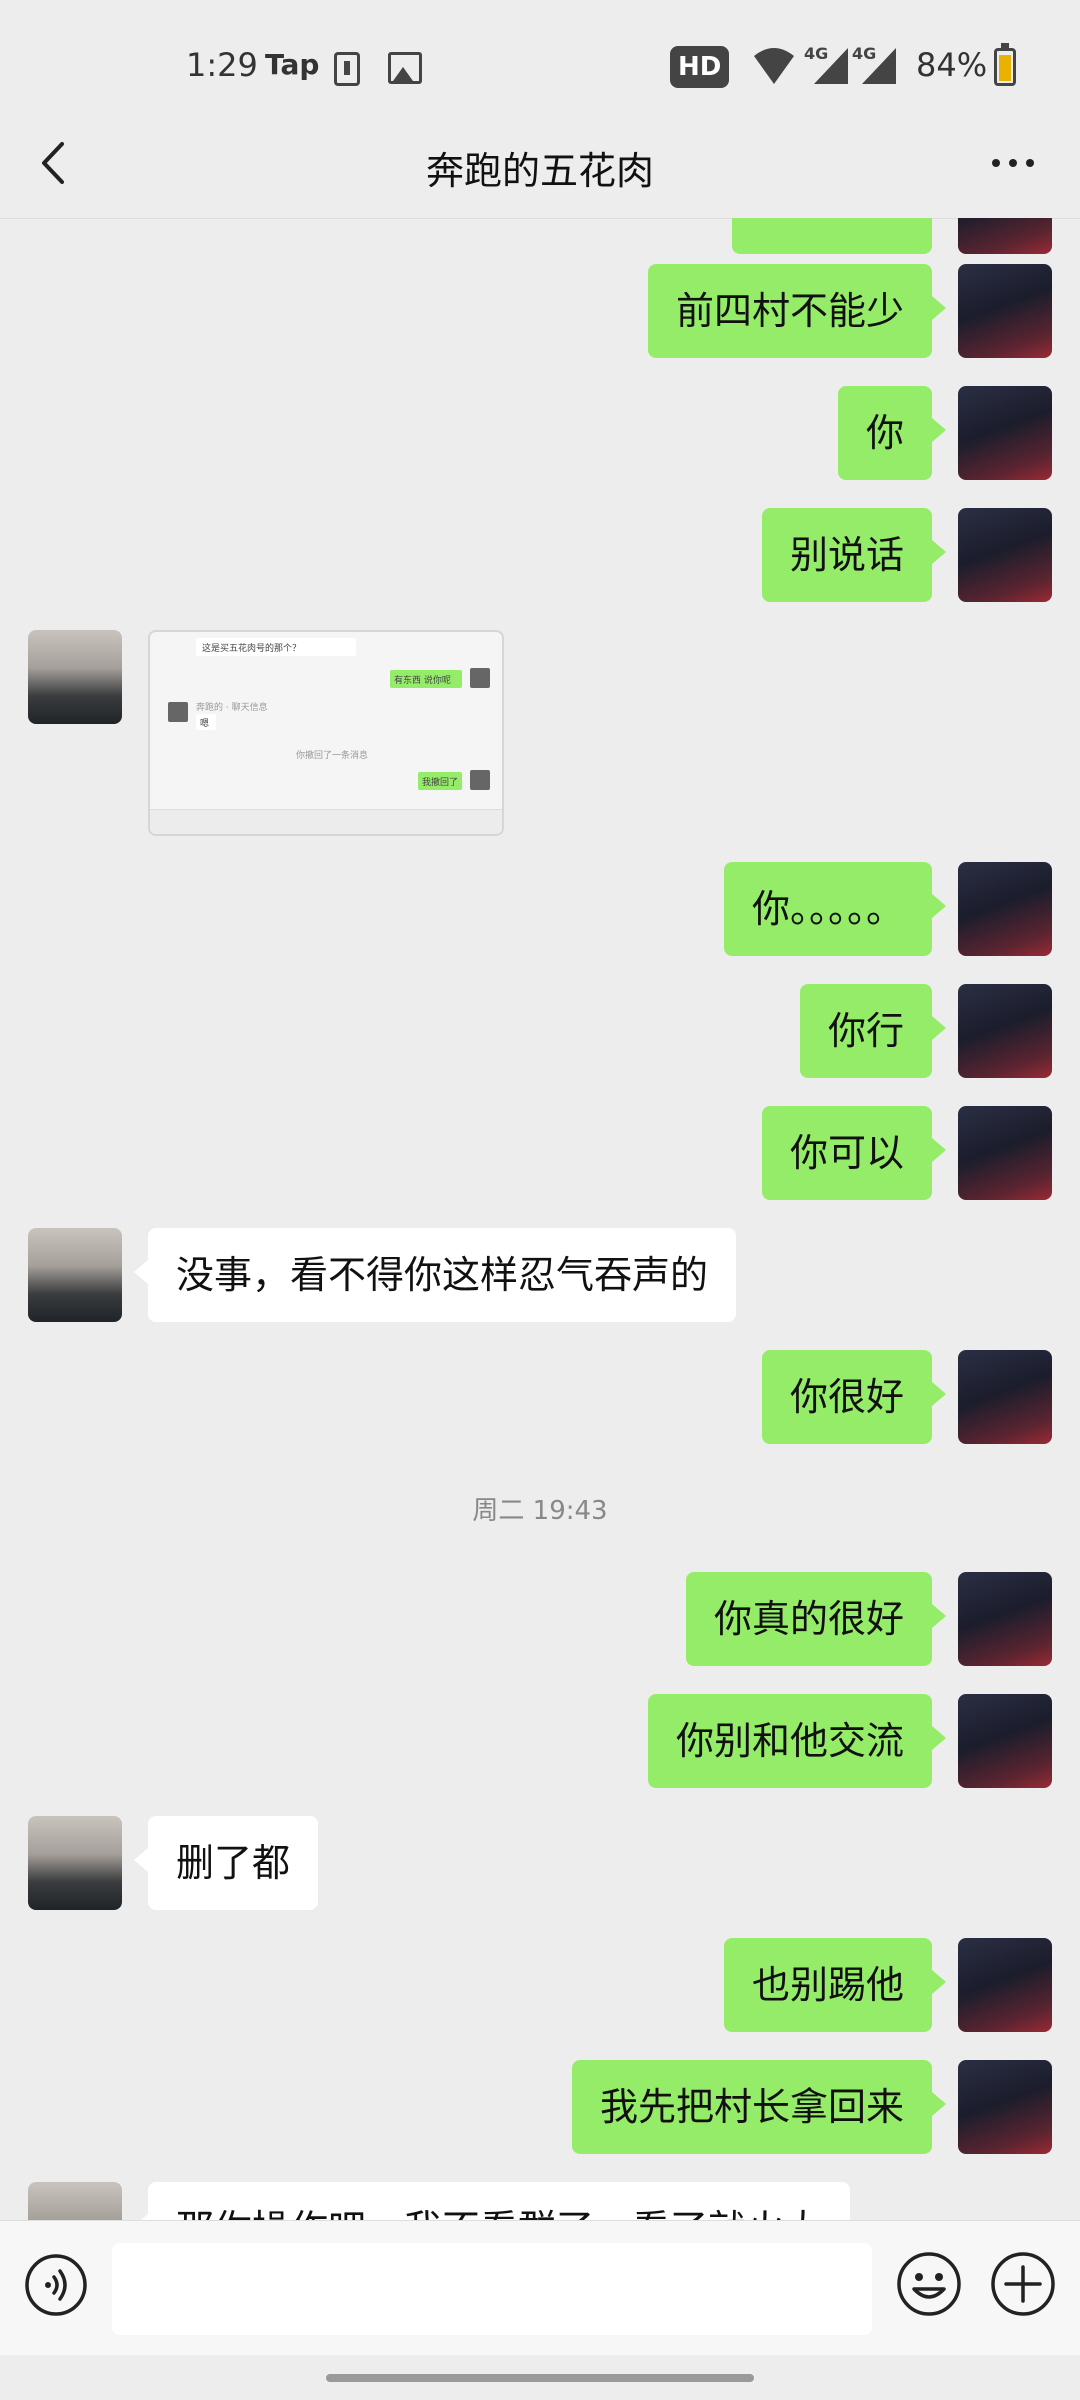  What do you see at coordinates (540, 1864) in the screenshot?
I see `message-row: 删了都` at bounding box center [540, 1864].